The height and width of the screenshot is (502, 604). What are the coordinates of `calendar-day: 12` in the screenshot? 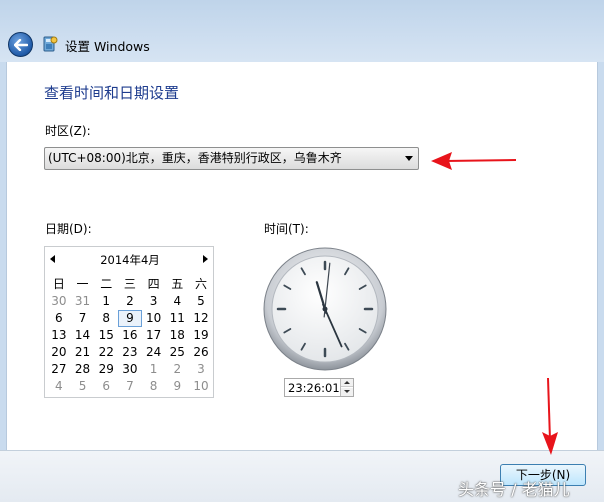 It's located at (201, 318).